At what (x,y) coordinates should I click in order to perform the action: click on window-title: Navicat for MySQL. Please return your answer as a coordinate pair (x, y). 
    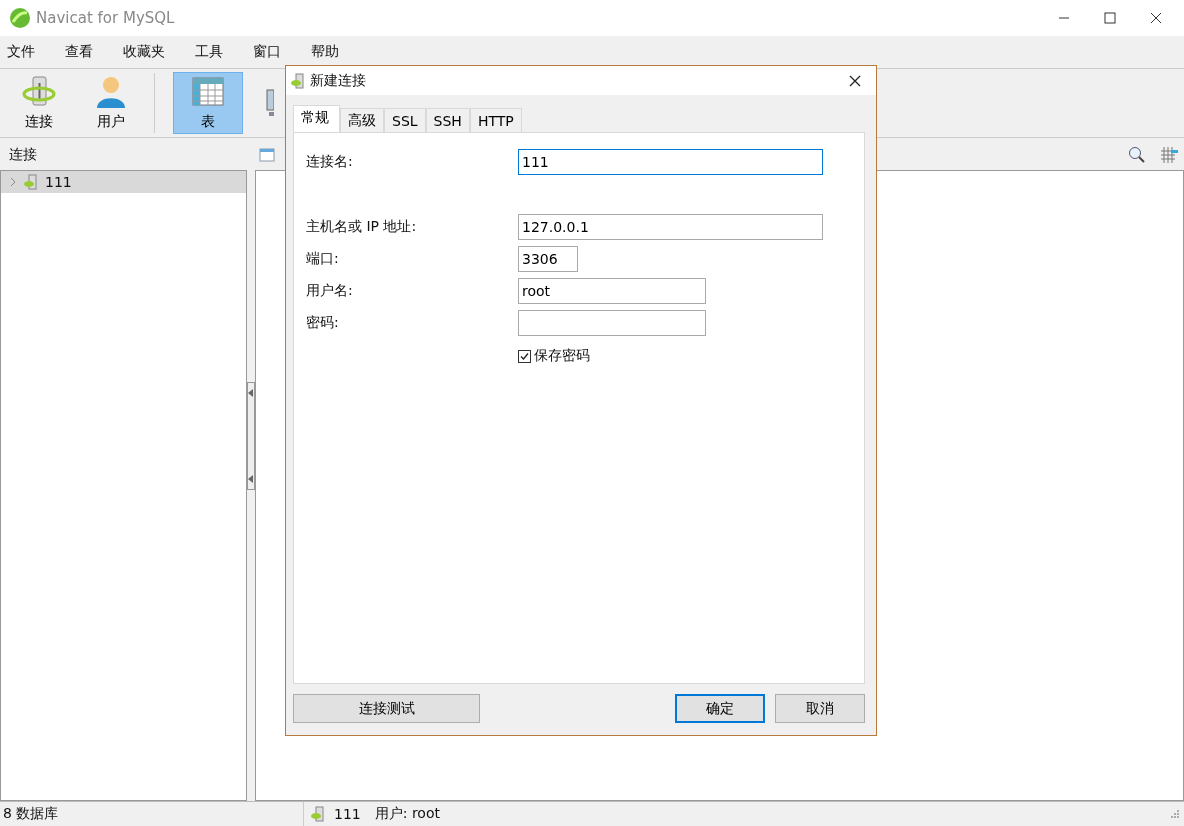
    Looking at the image, I should click on (105, 18).